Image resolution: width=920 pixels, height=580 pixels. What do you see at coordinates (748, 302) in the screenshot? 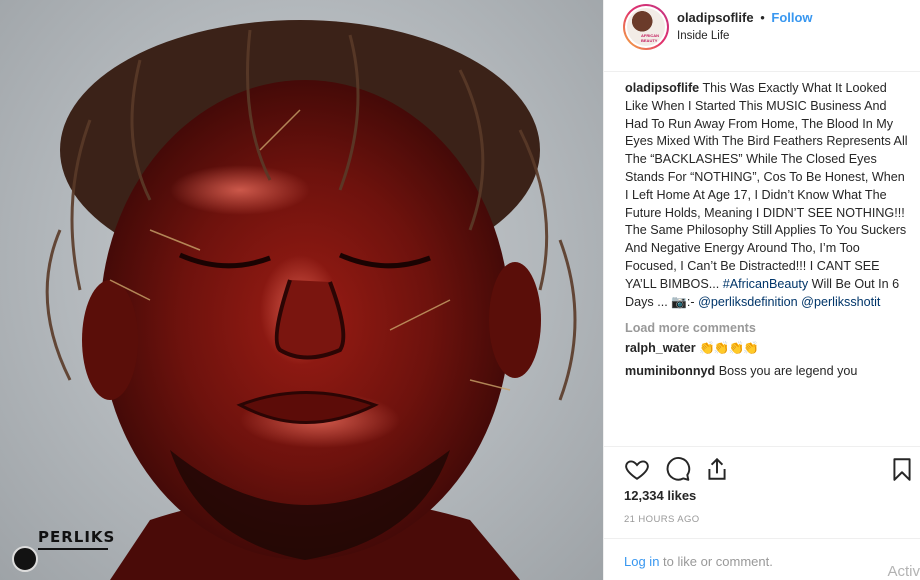
I see `caption-mention-1: @perliksdefinition` at bounding box center [748, 302].